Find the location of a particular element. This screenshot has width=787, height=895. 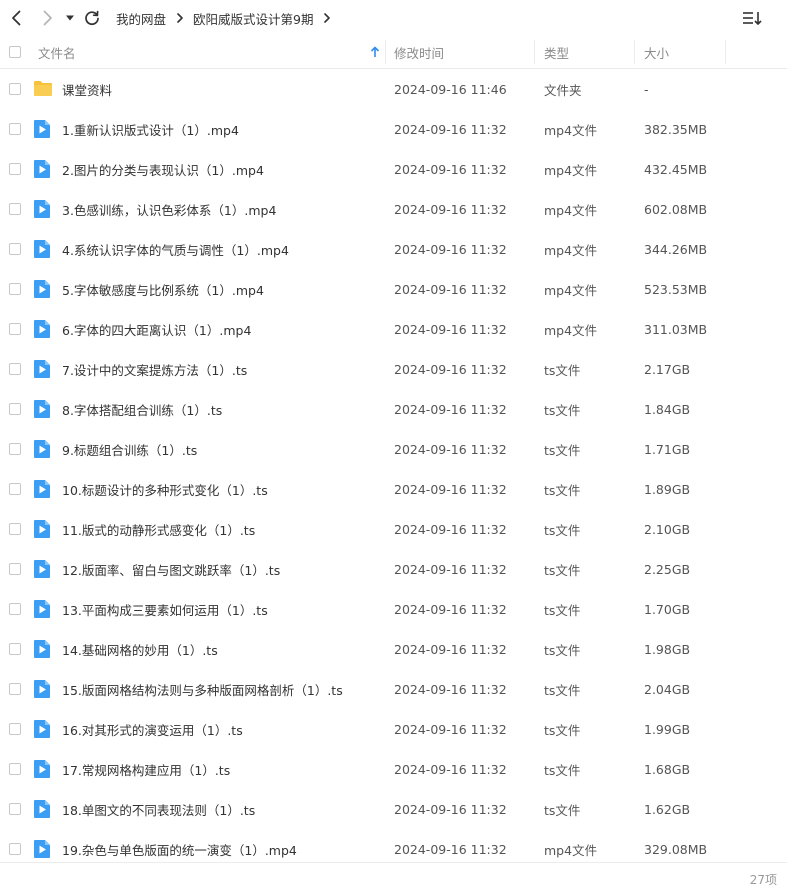

chevron-right-icon is located at coordinates (47, 18).